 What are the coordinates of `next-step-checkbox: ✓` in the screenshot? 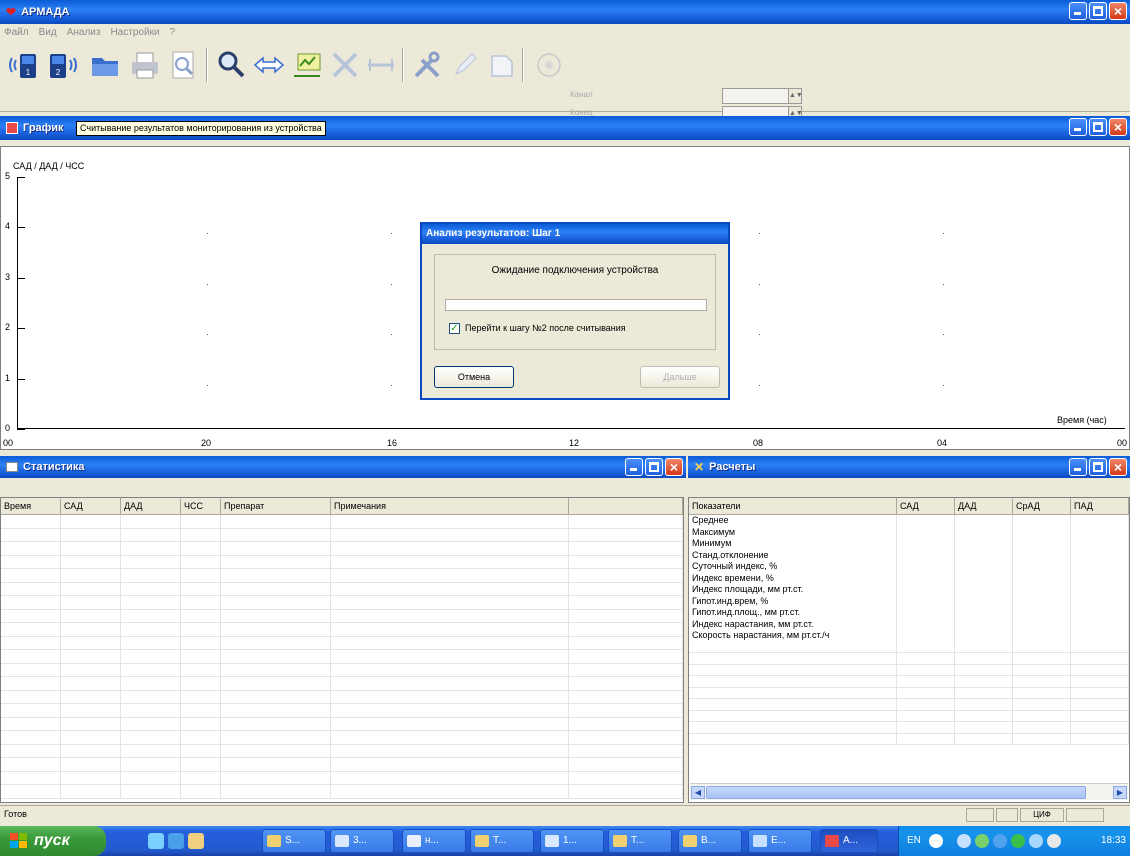 It's located at (454, 328).